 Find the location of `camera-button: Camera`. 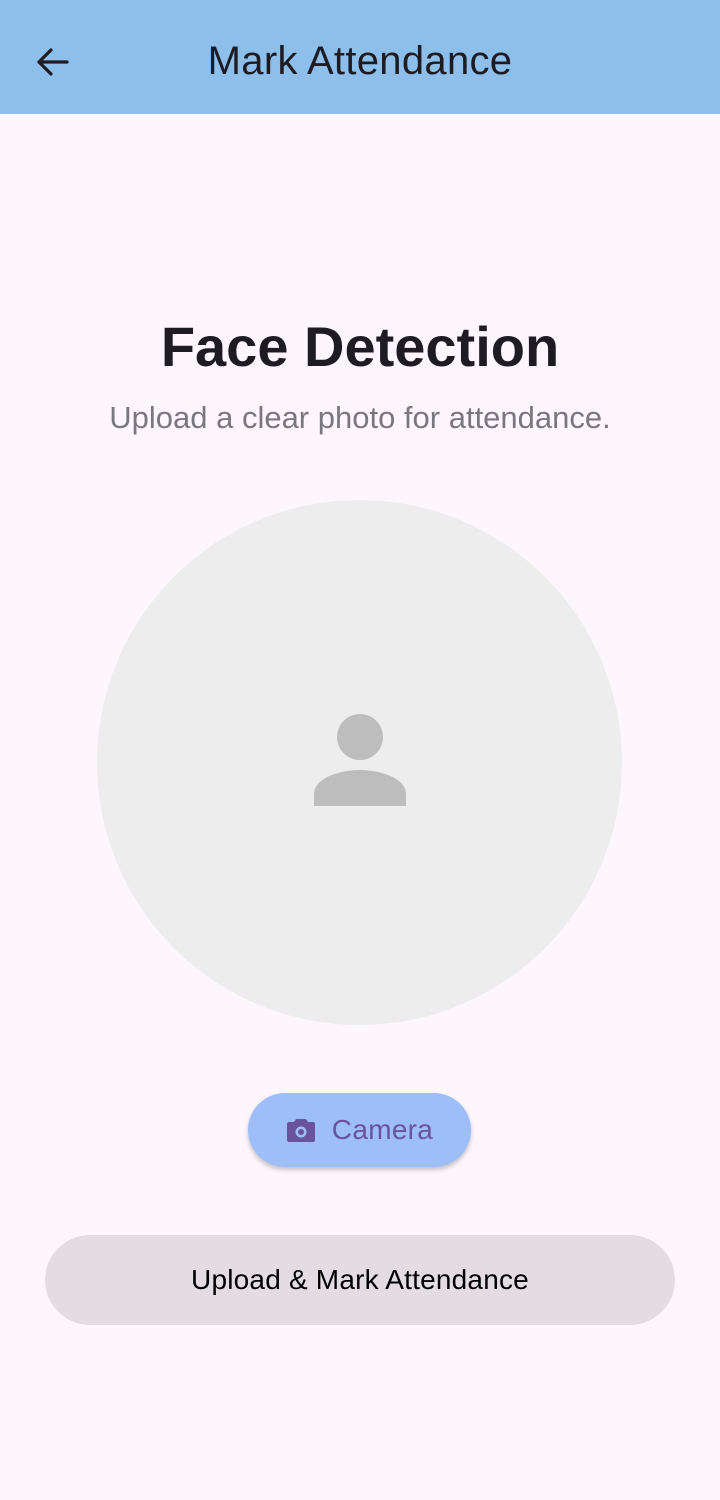

camera-button: Camera is located at coordinates (359, 1130).